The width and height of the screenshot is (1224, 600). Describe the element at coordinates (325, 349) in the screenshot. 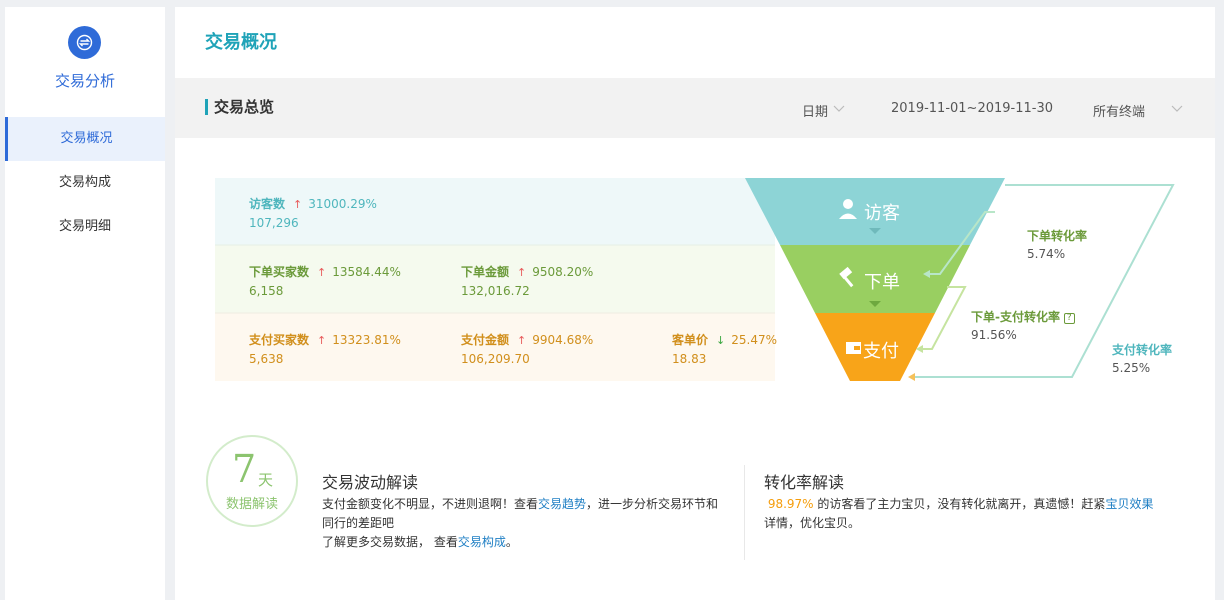

I see `metric-pay-buyers: 支付买家数 ↑ 13323.81% 5,638` at that location.